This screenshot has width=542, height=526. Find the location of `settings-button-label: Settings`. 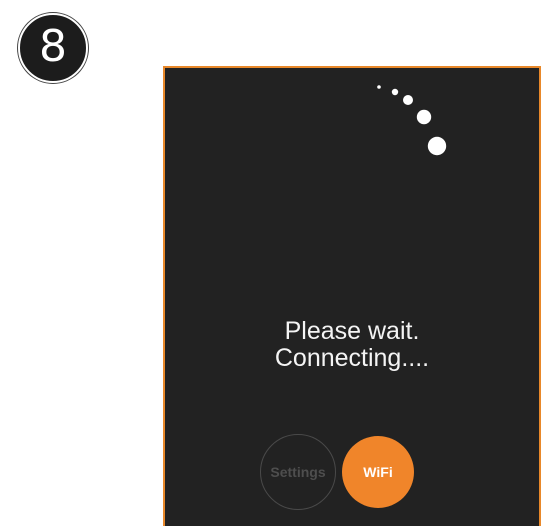

settings-button-label: Settings is located at coordinates (298, 472).